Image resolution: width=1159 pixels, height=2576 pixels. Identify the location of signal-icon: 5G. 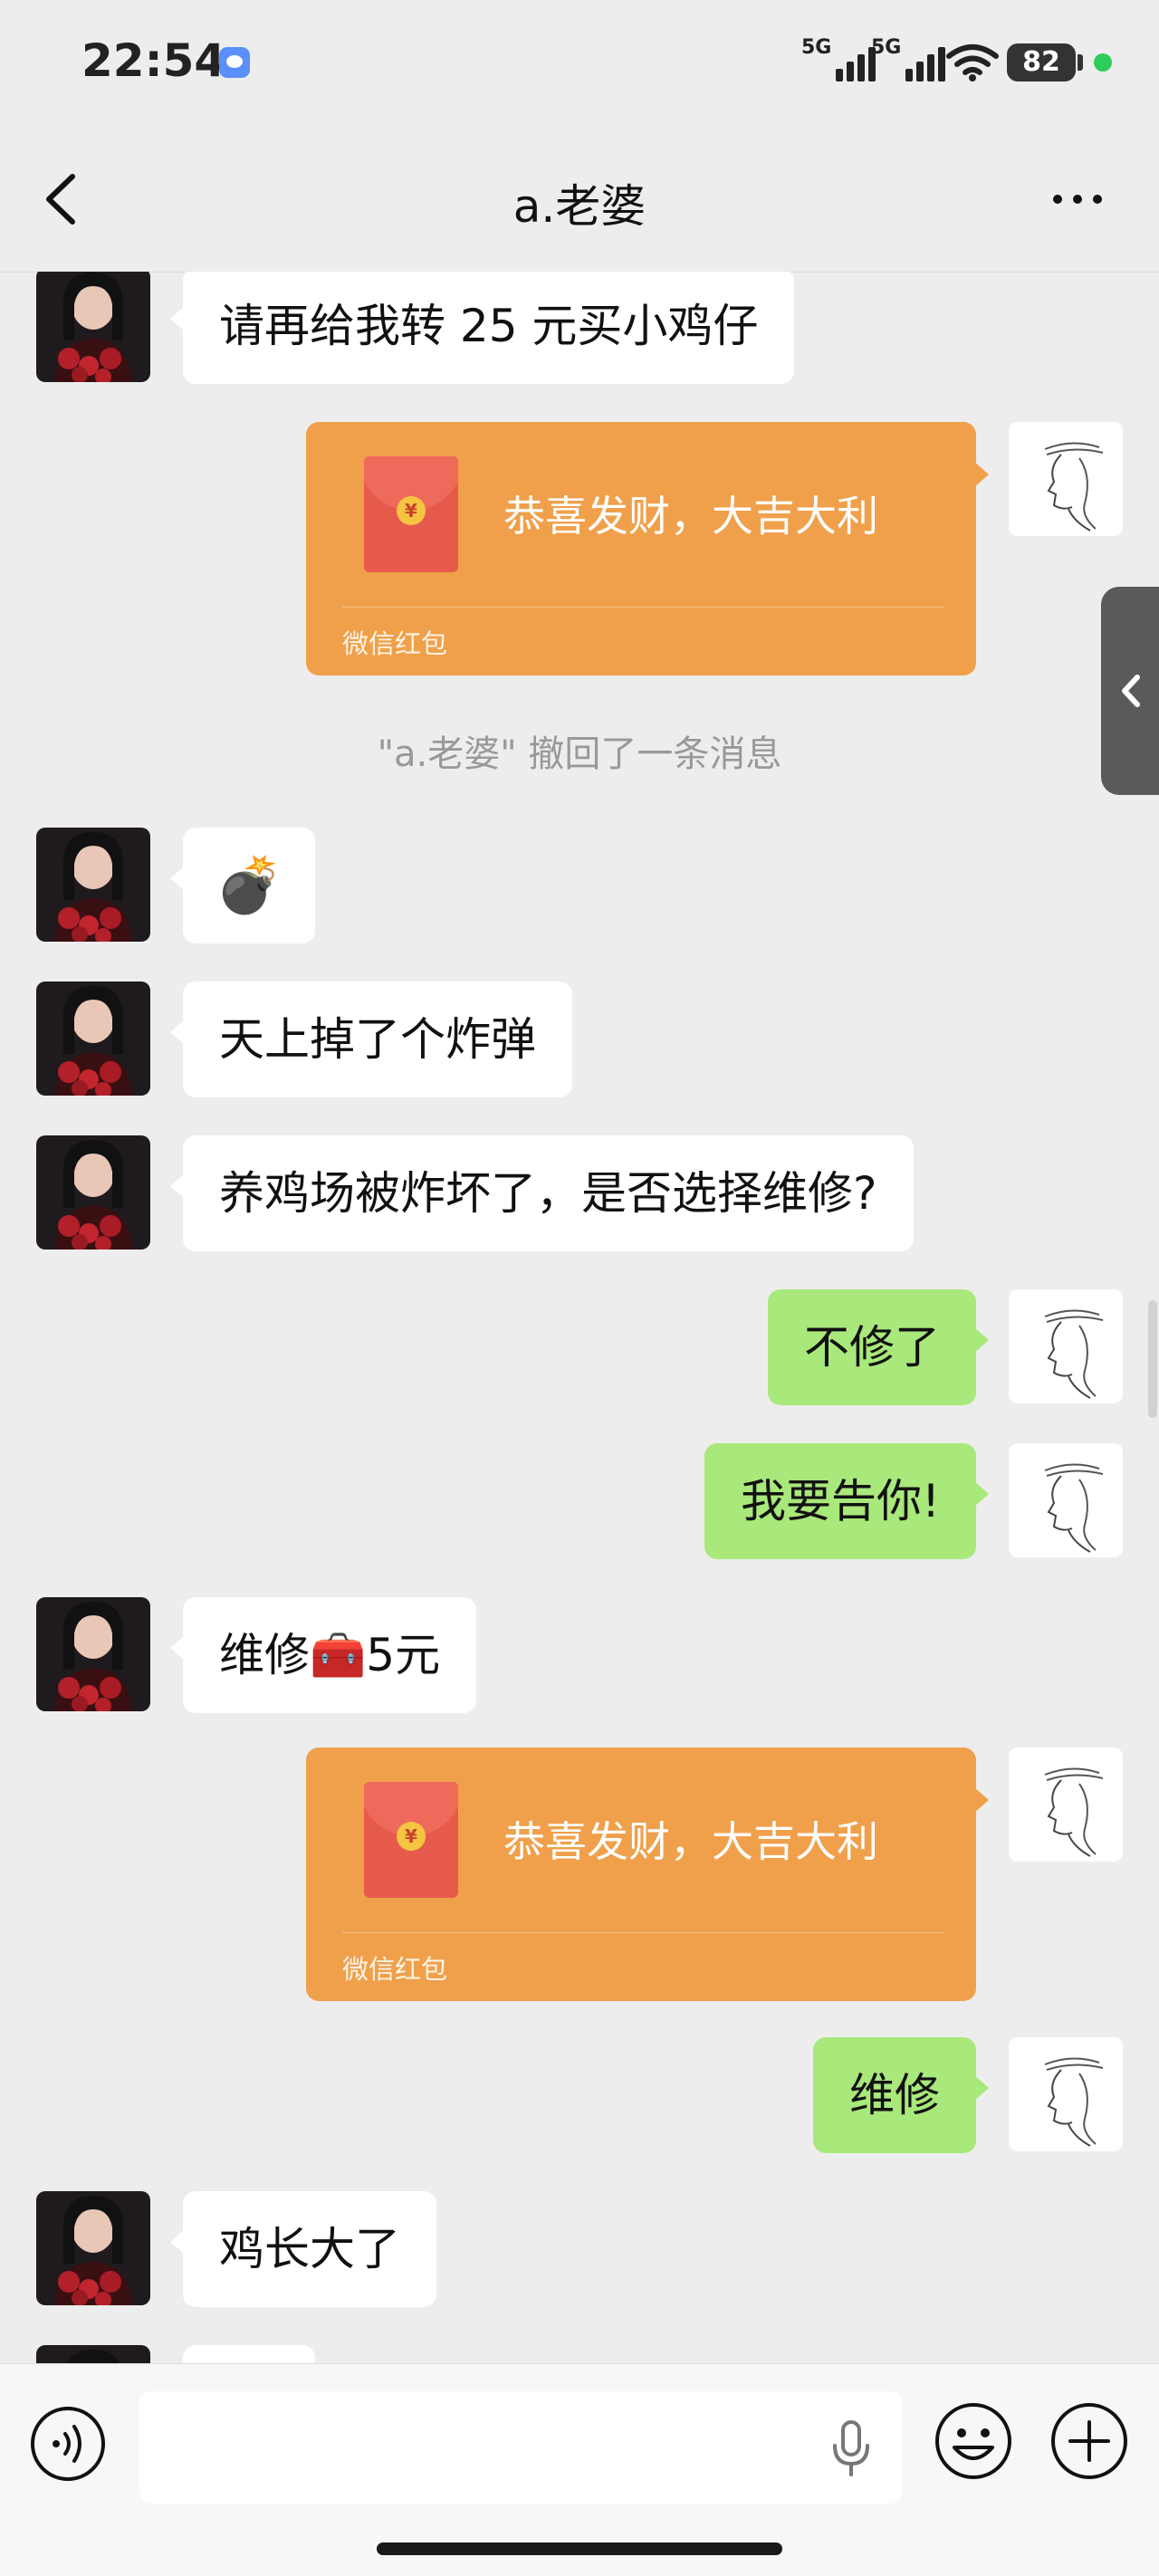
(912, 58).